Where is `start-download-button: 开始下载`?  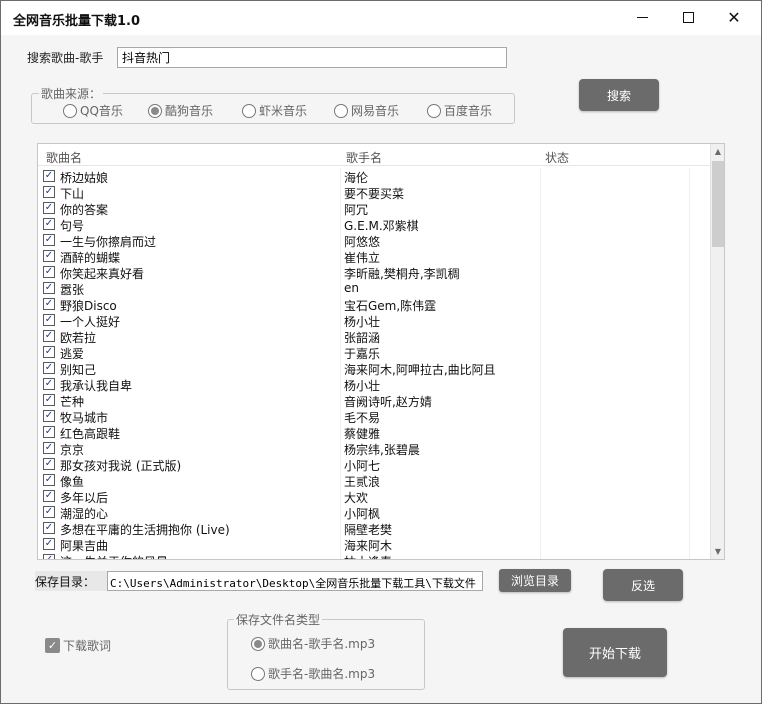
start-download-button: 开始下载 is located at coordinates (615, 652).